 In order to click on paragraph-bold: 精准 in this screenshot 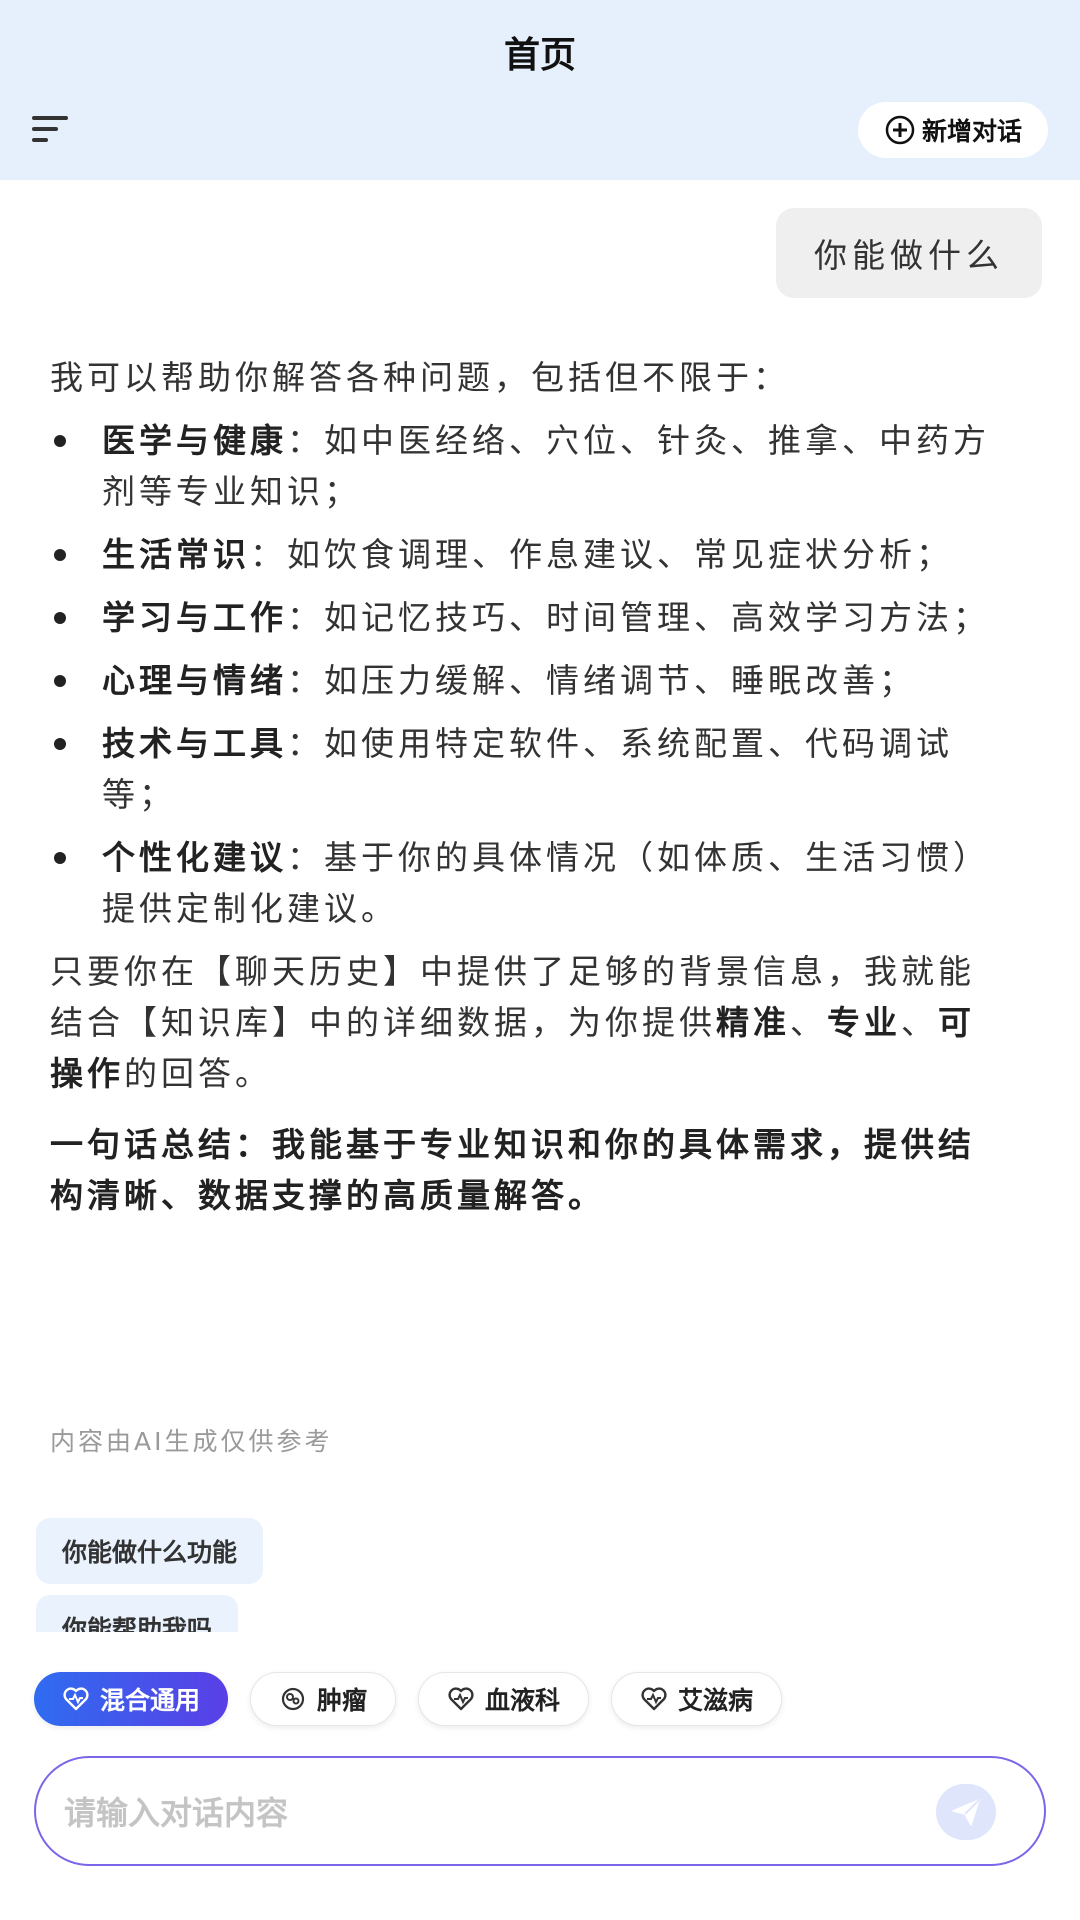, I will do `click(753, 1022)`.